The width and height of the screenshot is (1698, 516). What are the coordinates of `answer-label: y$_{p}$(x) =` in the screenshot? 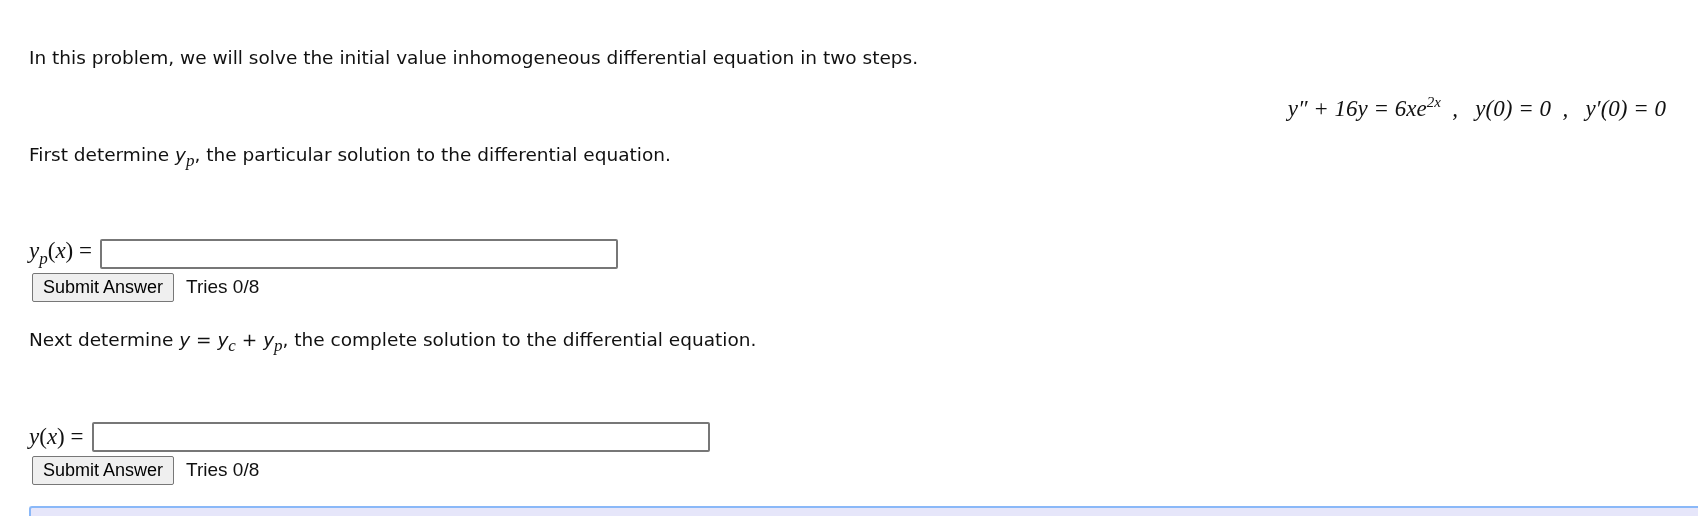 It's located at (60, 253).